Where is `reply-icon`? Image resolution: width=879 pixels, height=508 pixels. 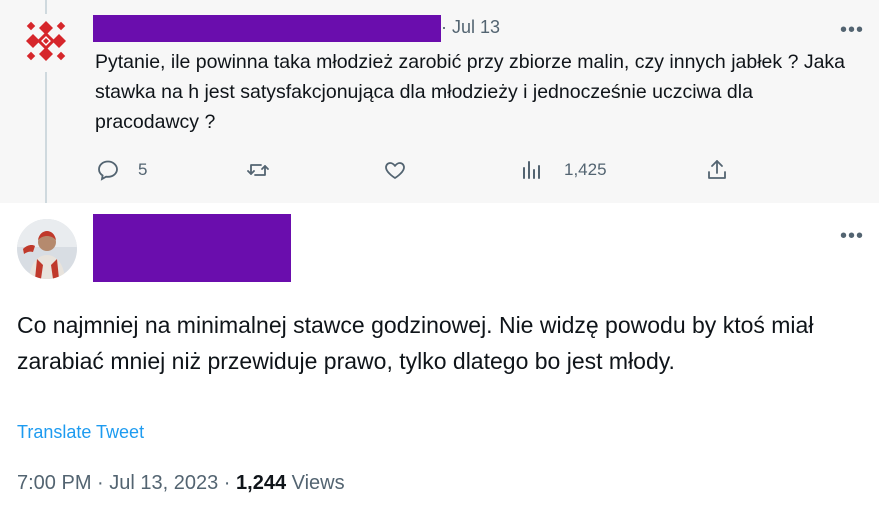
reply-icon is located at coordinates (108, 170).